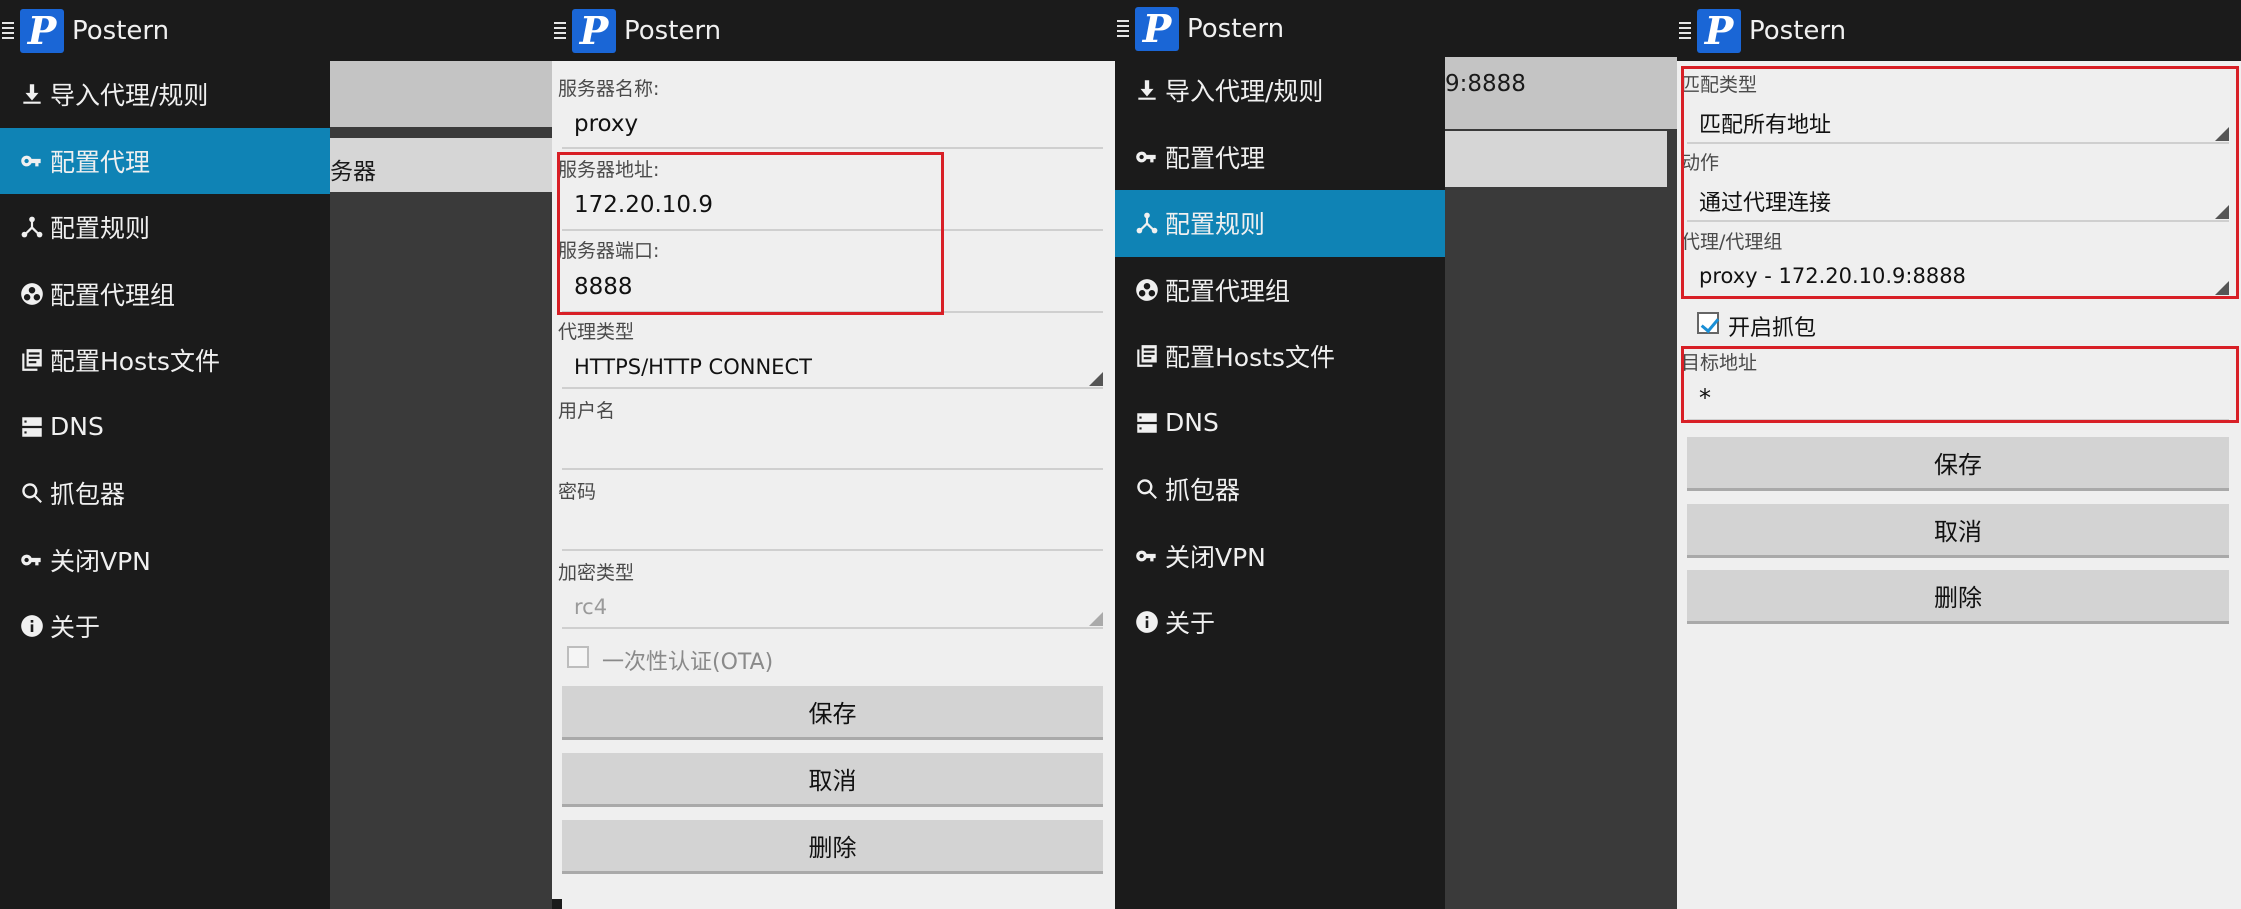 Image resolution: width=2241 pixels, height=909 pixels. Describe the element at coordinates (1556, 159) in the screenshot. I see `background-list-row` at that location.